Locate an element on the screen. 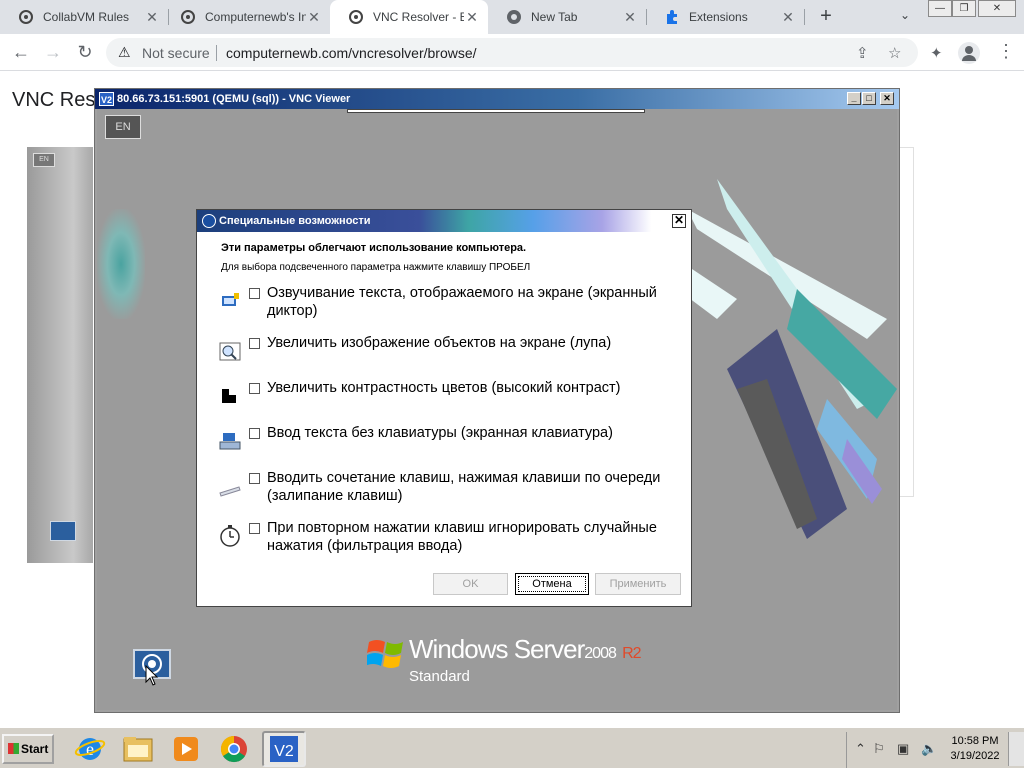  cancel-button: Отмена is located at coordinates (552, 584).